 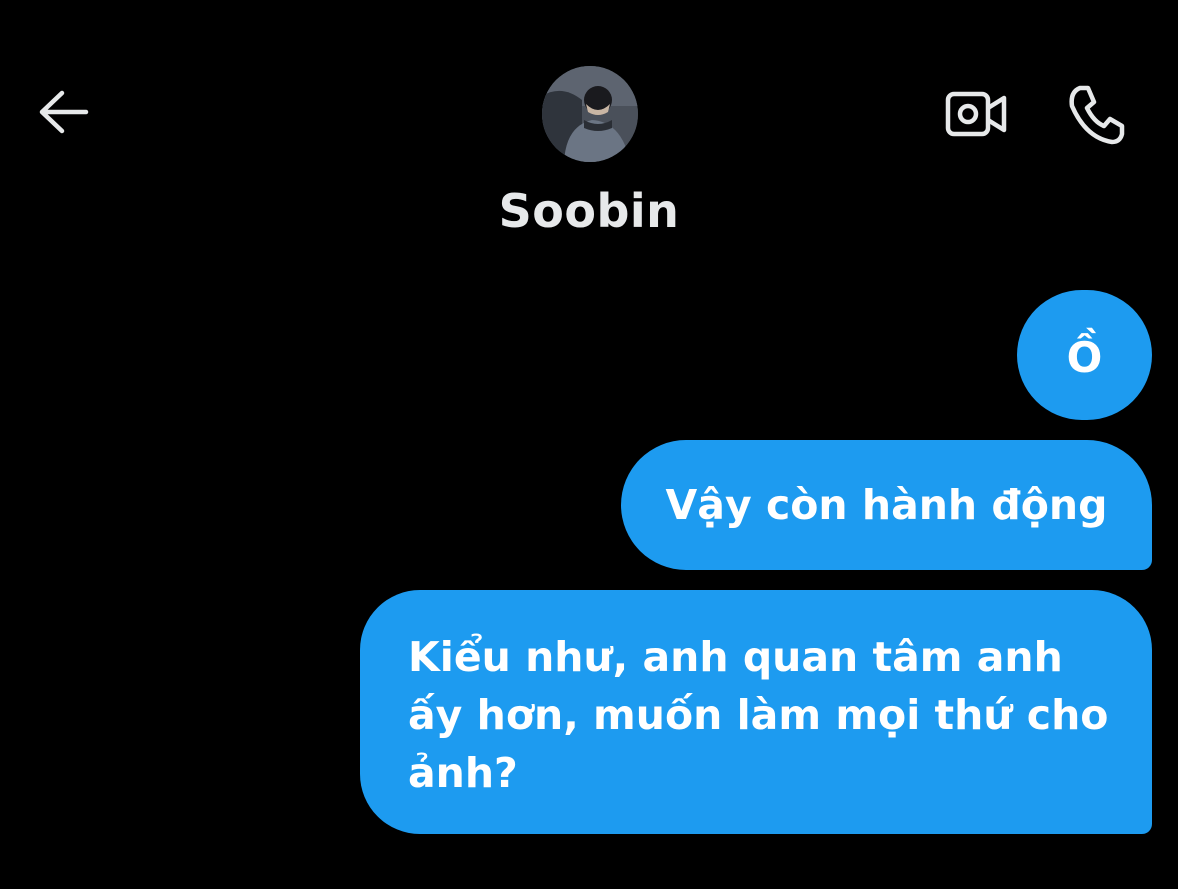 I want to click on message-text-line: Kiểu như, anh quan tâm anh, so click(x=735, y=657).